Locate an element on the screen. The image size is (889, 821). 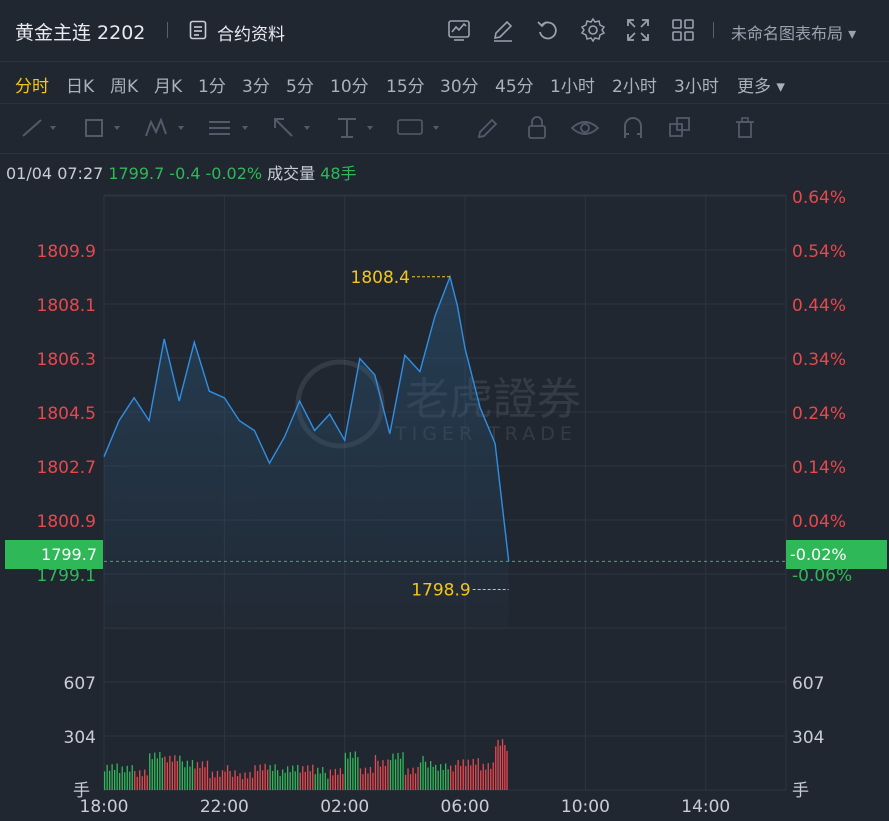
text-tool-icon is located at coordinates (357, 128).